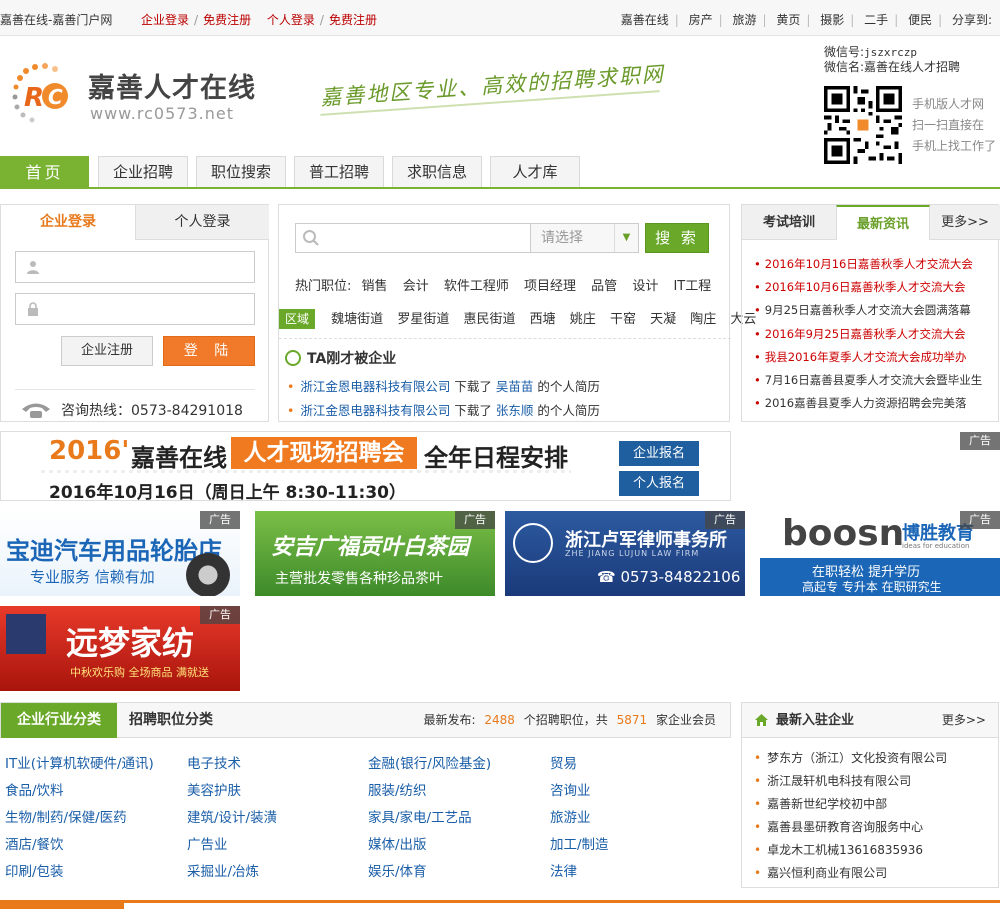  I want to click on new-companies-more-link: 更多>>, so click(964, 720).